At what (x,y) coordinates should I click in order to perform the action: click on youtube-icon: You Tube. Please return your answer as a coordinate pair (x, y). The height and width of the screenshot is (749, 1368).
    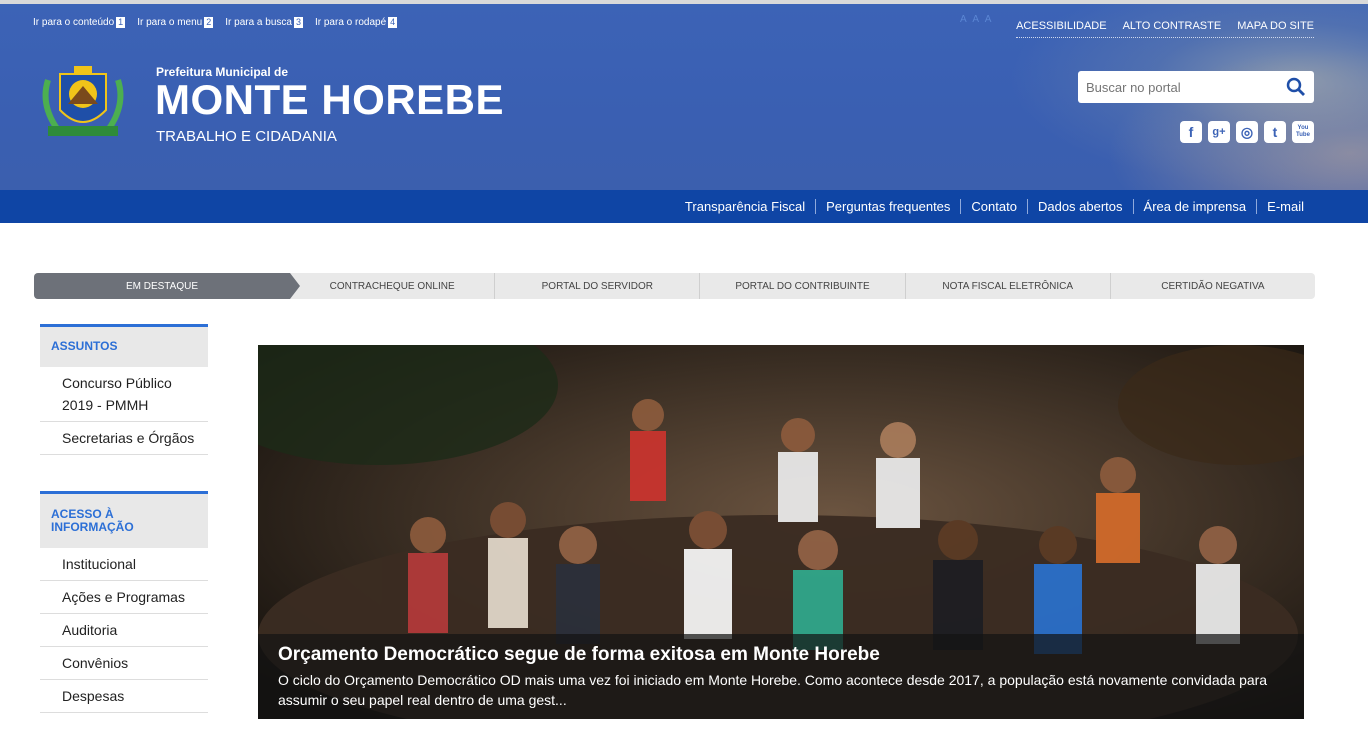
    Looking at the image, I should click on (1303, 132).